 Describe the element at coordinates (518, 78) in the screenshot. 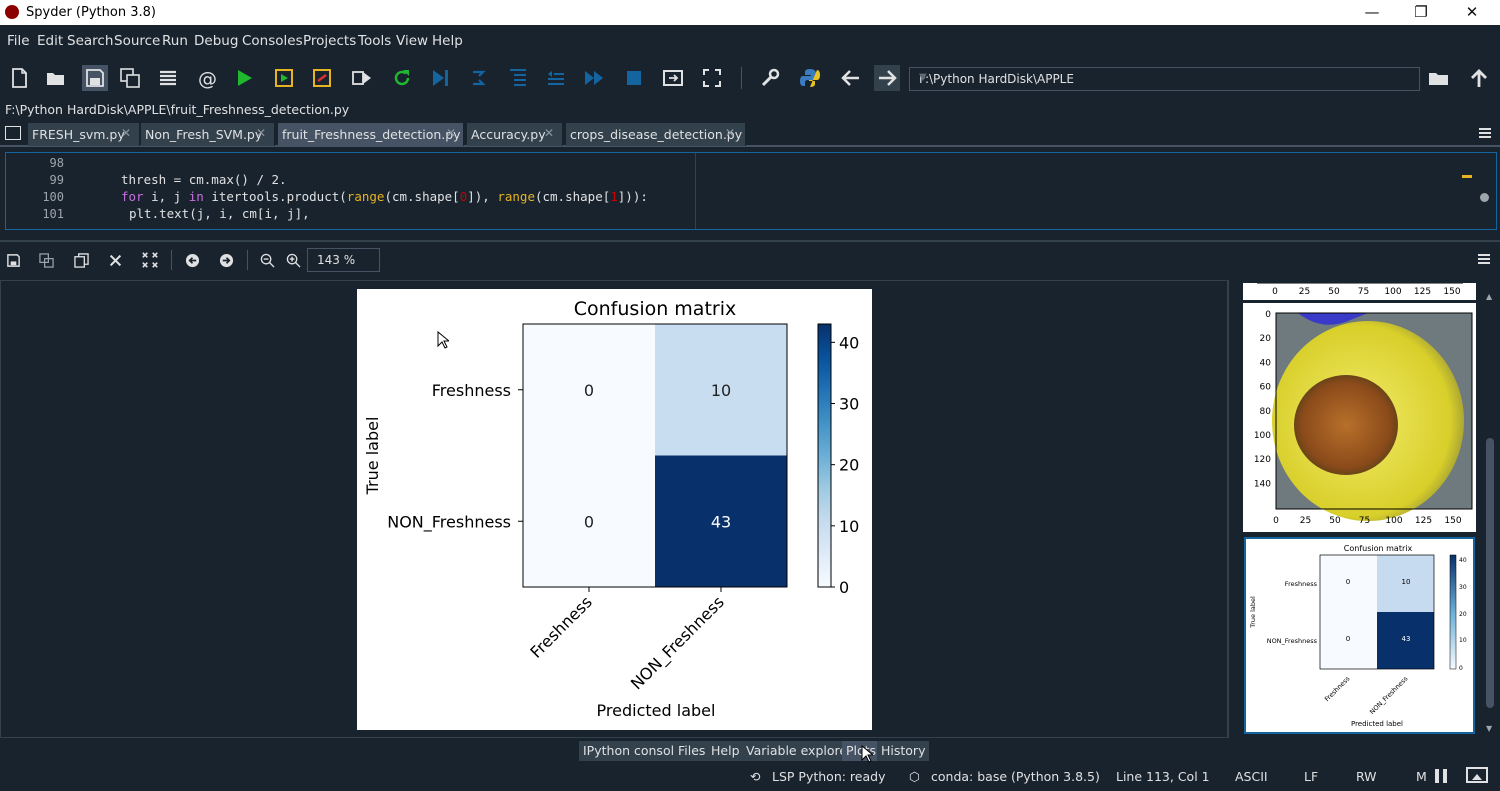

I see `step-into-icon` at that location.